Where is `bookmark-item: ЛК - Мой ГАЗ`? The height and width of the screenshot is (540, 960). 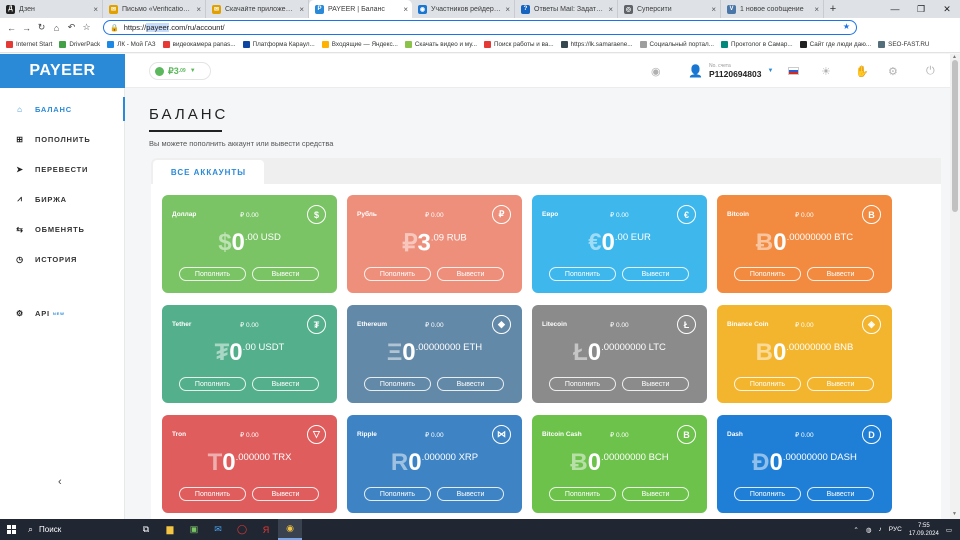
bookmark-item: ЛК - Мой ГАЗ is located at coordinates (131, 44).